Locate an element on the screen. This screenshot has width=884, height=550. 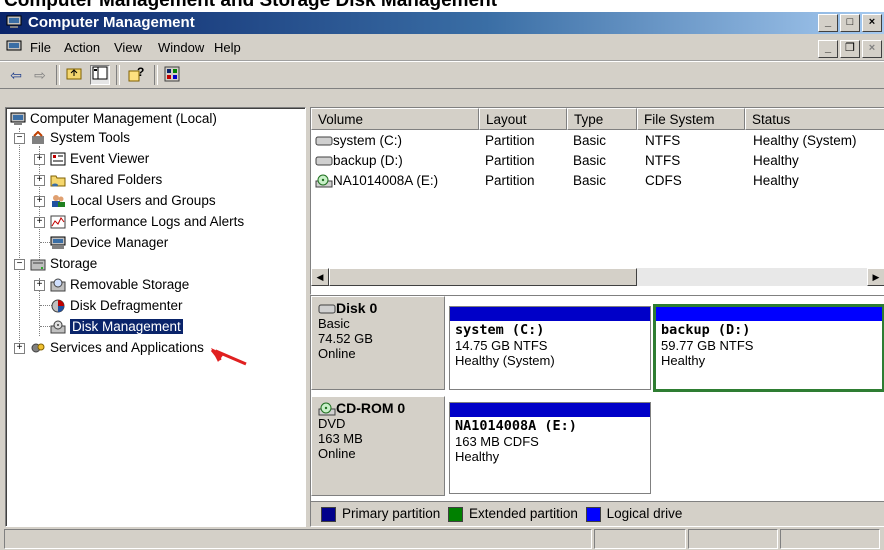
tree-item-event-viewer: Event Viewer is located at coordinates (99, 158).